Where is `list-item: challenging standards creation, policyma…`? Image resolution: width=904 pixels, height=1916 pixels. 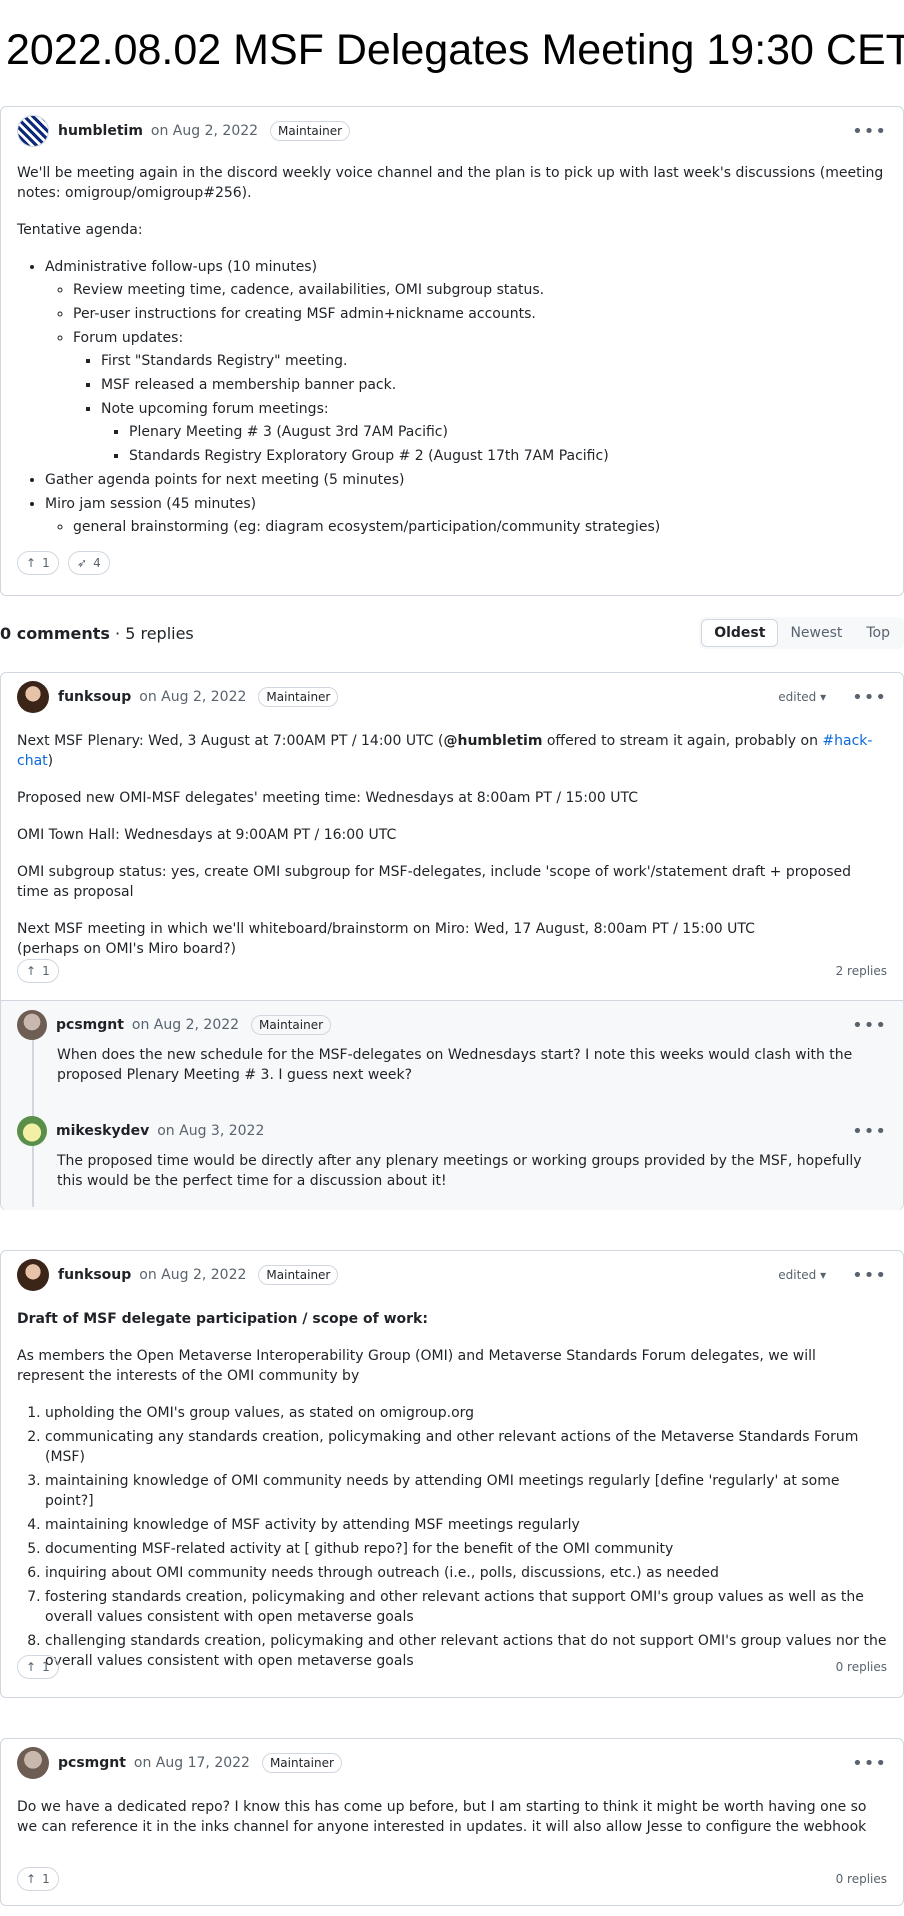
list-item: challenging standards creation, policyma… is located at coordinates (466, 1651).